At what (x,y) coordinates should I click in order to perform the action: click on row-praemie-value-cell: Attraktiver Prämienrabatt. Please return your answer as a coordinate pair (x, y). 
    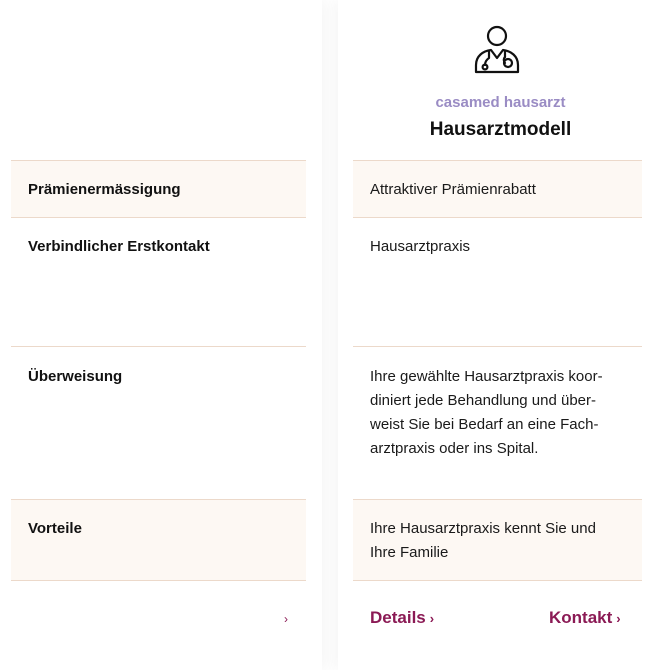
    Looking at the image, I should click on (497, 189).